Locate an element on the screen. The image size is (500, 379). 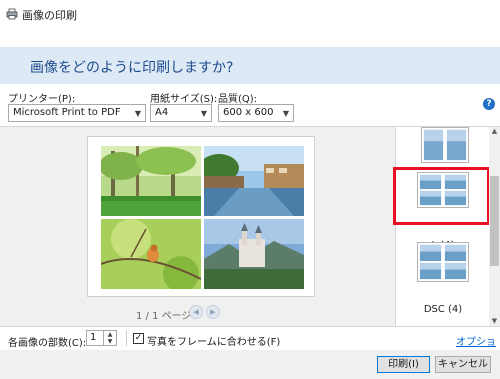
fit-to-frame-label: 写真をフレームに合わせる(F) is located at coordinates (213, 340).